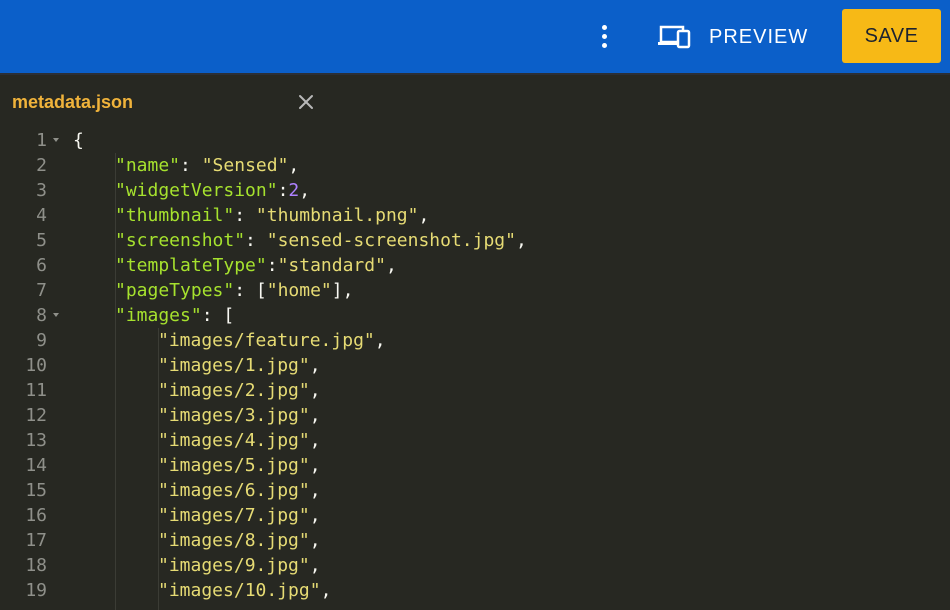  I want to click on top-toolbar: PREVIEW SAVE, so click(475, 37).